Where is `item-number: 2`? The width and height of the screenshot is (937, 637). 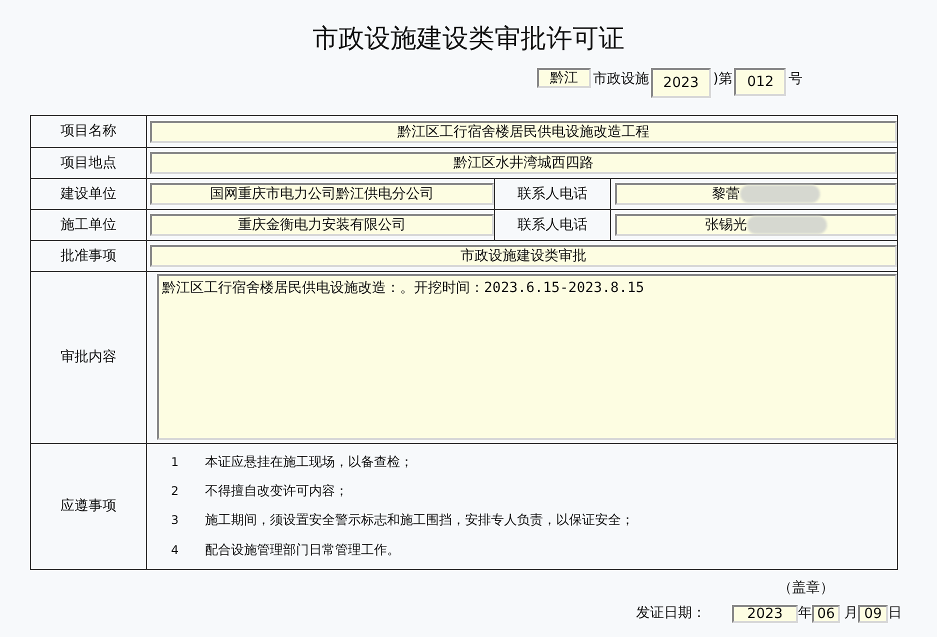 item-number: 2 is located at coordinates (175, 491).